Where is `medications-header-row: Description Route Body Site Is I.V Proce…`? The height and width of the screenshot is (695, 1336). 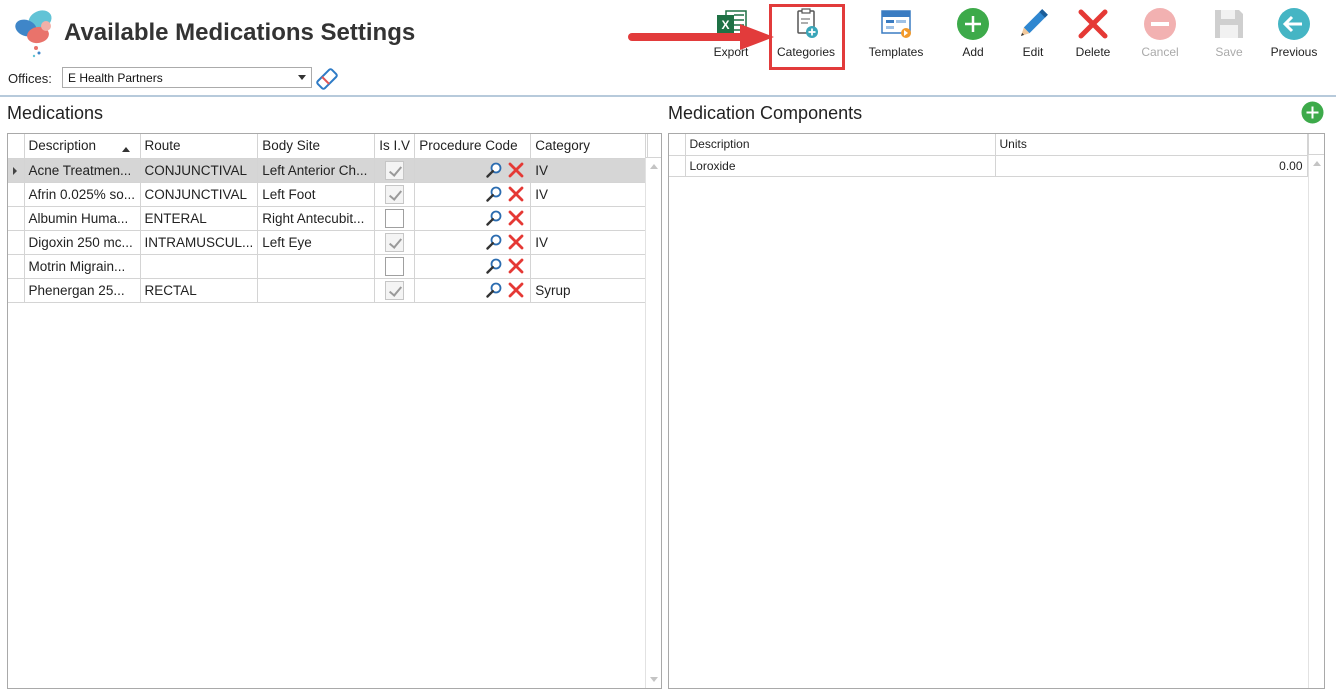
medications-header-row: Description Route Body Site Is I.V Proce… is located at coordinates (328, 146).